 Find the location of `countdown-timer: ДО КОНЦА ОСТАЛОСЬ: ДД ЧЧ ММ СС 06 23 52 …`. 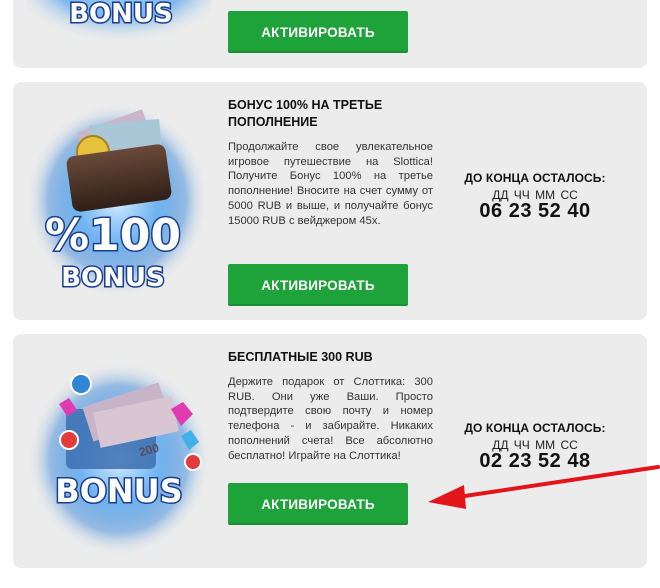

countdown-timer: ДО КОНЦА ОСТАЛОСЬ: ДД ЧЧ ММ СС 06 23 52 … is located at coordinates (535, 197).